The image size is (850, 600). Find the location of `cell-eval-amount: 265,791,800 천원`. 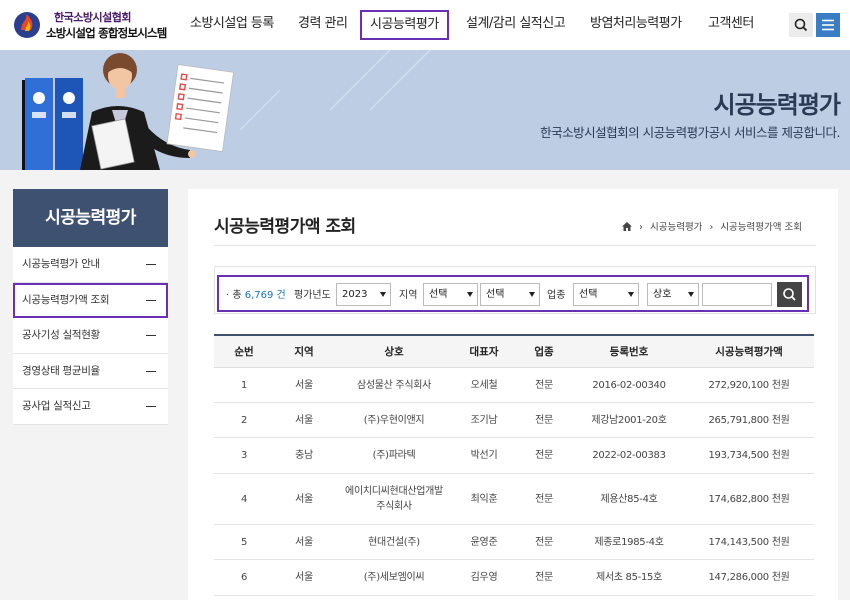

cell-eval-amount: 265,791,800 천원 is located at coordinates (749, 420).